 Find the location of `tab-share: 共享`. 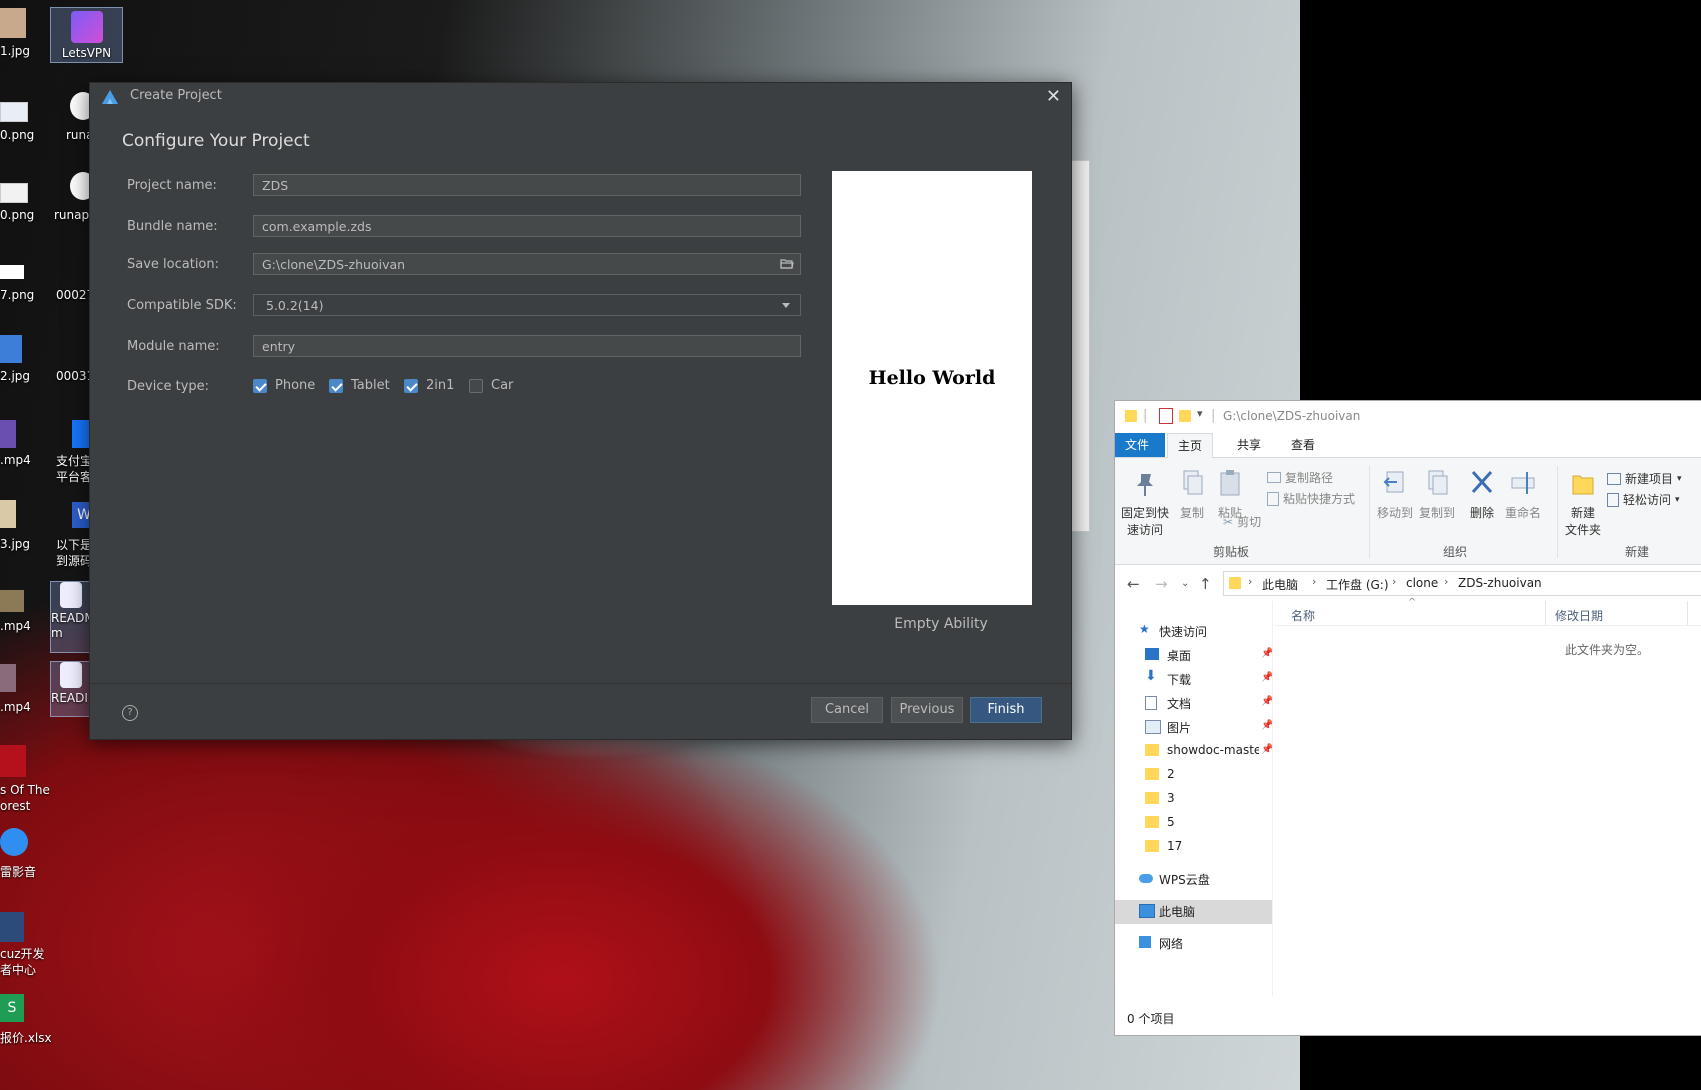

tab-share: 共享 is located at coordinates (1249, 445).